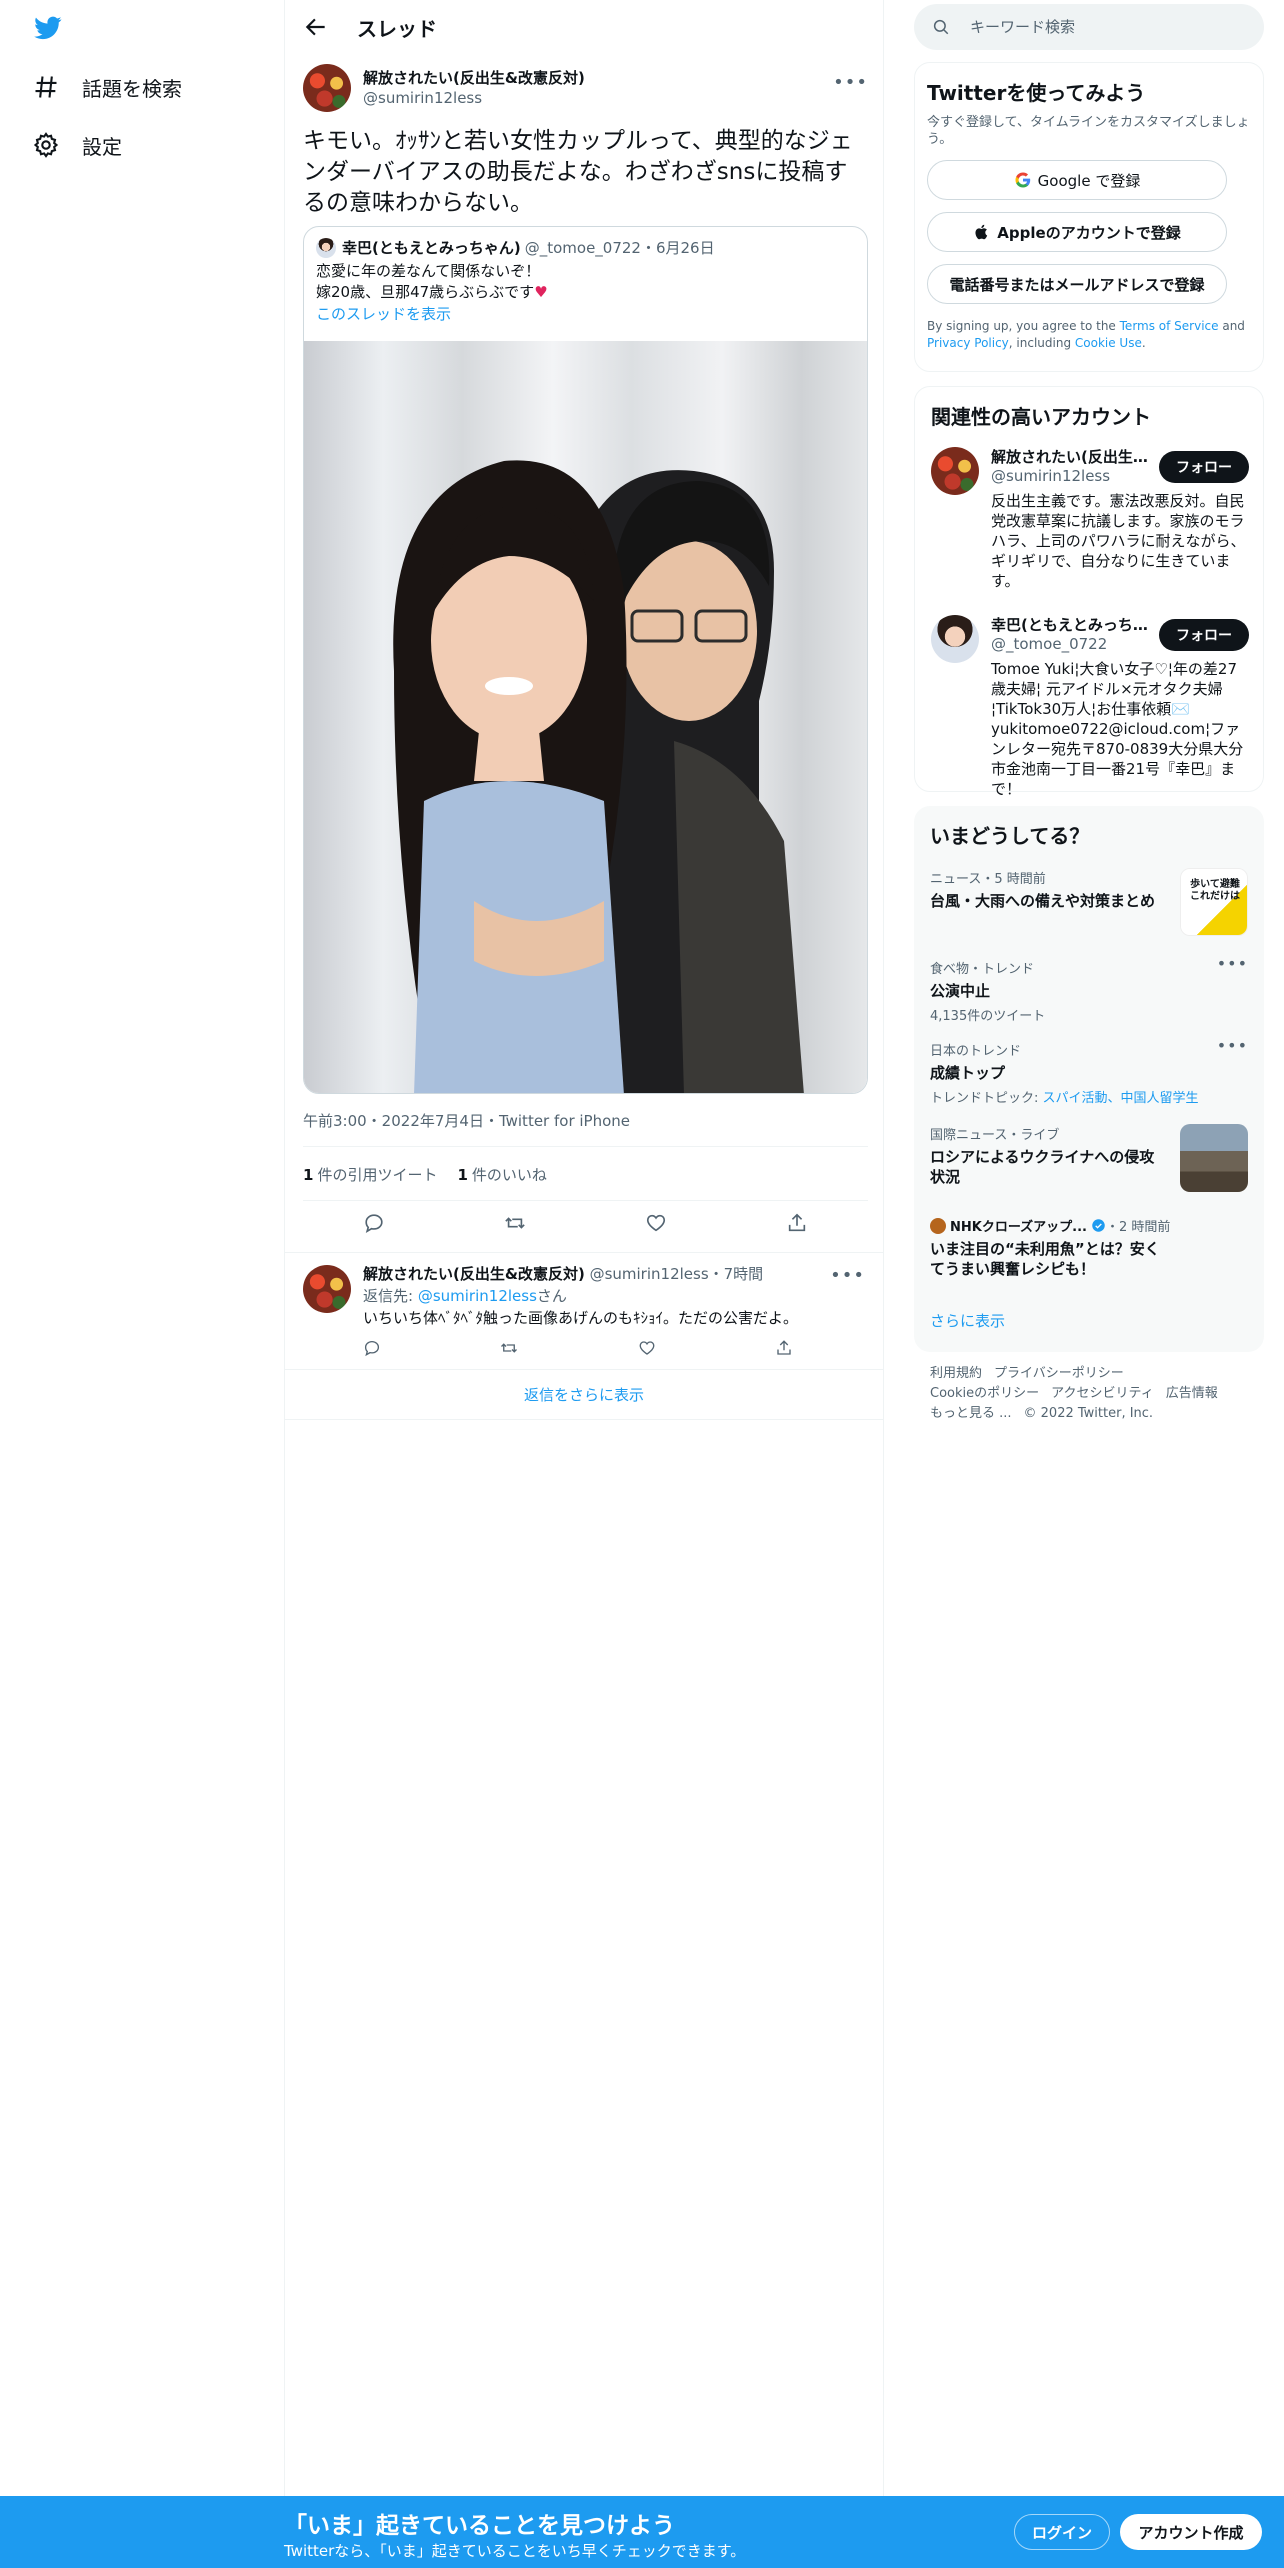 The height and width of the screenshot is (2568, 1284). I want to click on footer-link: アクセシビリティ, so click(1102, 1393).